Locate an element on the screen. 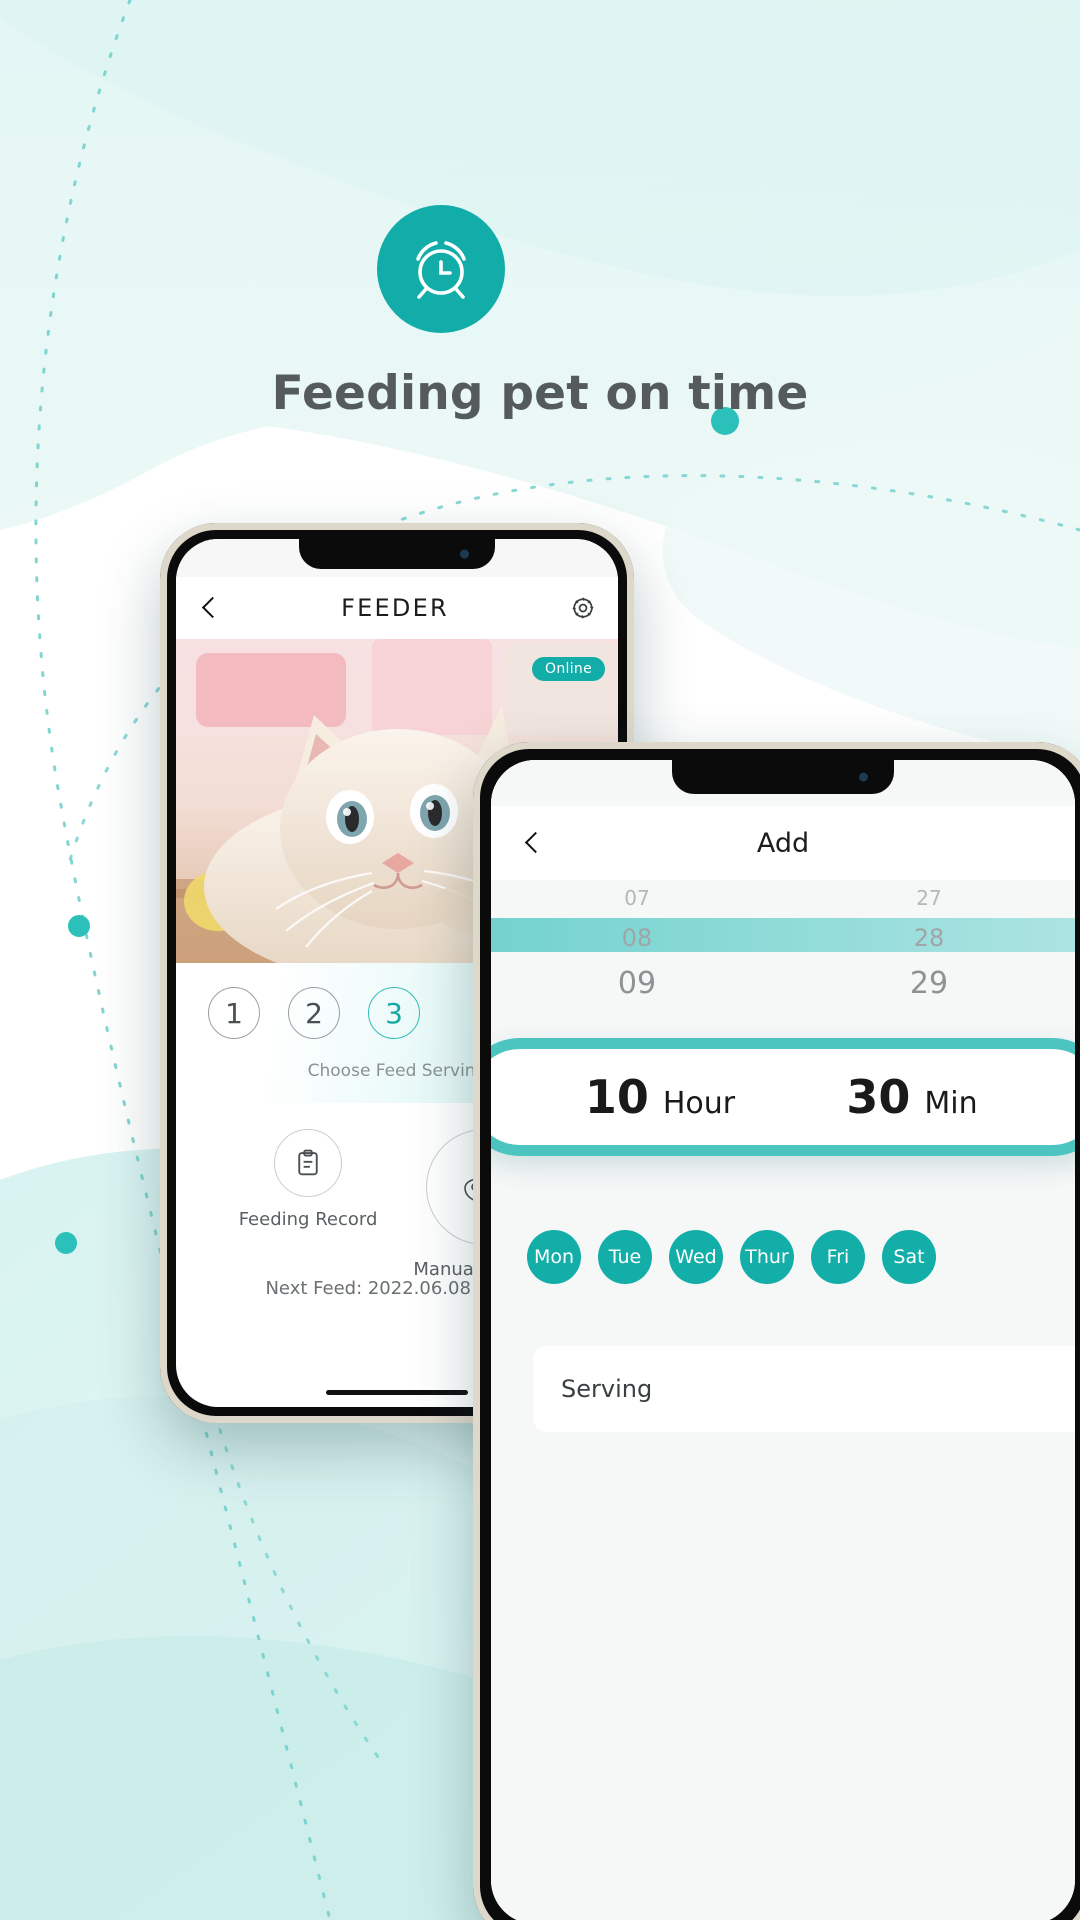 Image resolution: width=1080 pixels, height=1920 pixels. gear-icon is located at coordinates (583, 608).